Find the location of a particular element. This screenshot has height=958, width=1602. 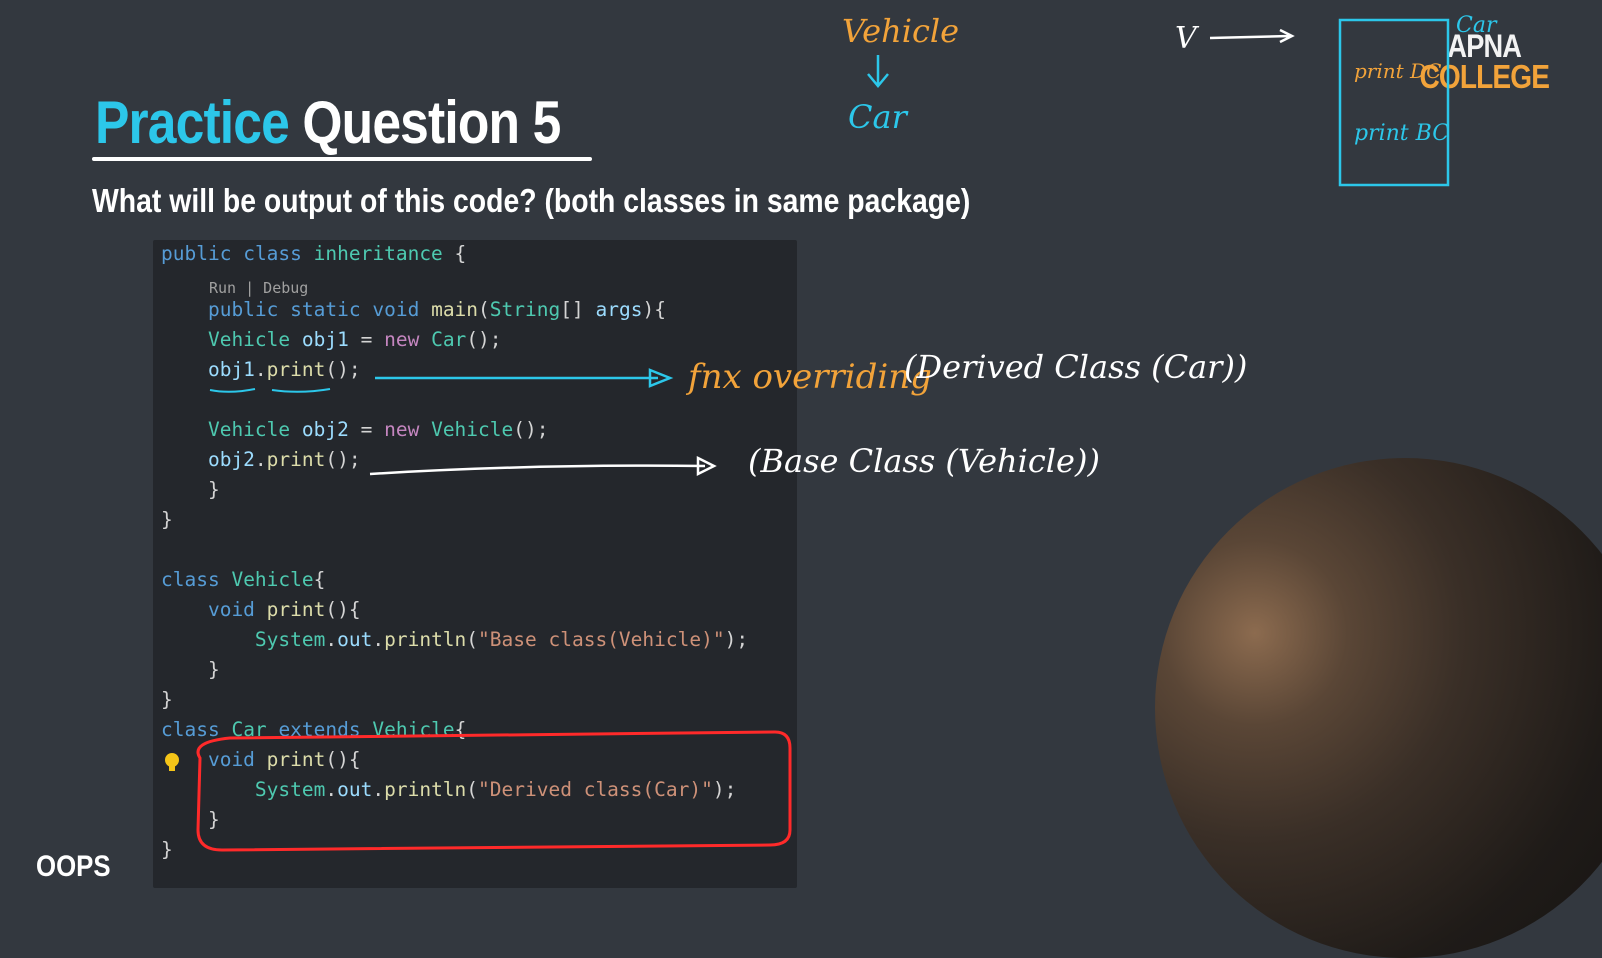

code-line: public class inheritance { is located at coordinates (313, 254).